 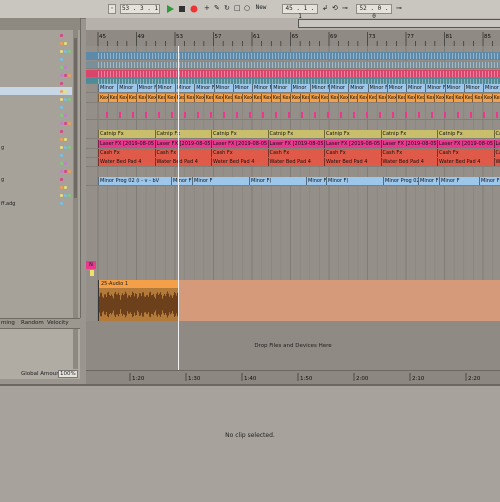 I want to click on insert-marker, so click(x=178, y=208).